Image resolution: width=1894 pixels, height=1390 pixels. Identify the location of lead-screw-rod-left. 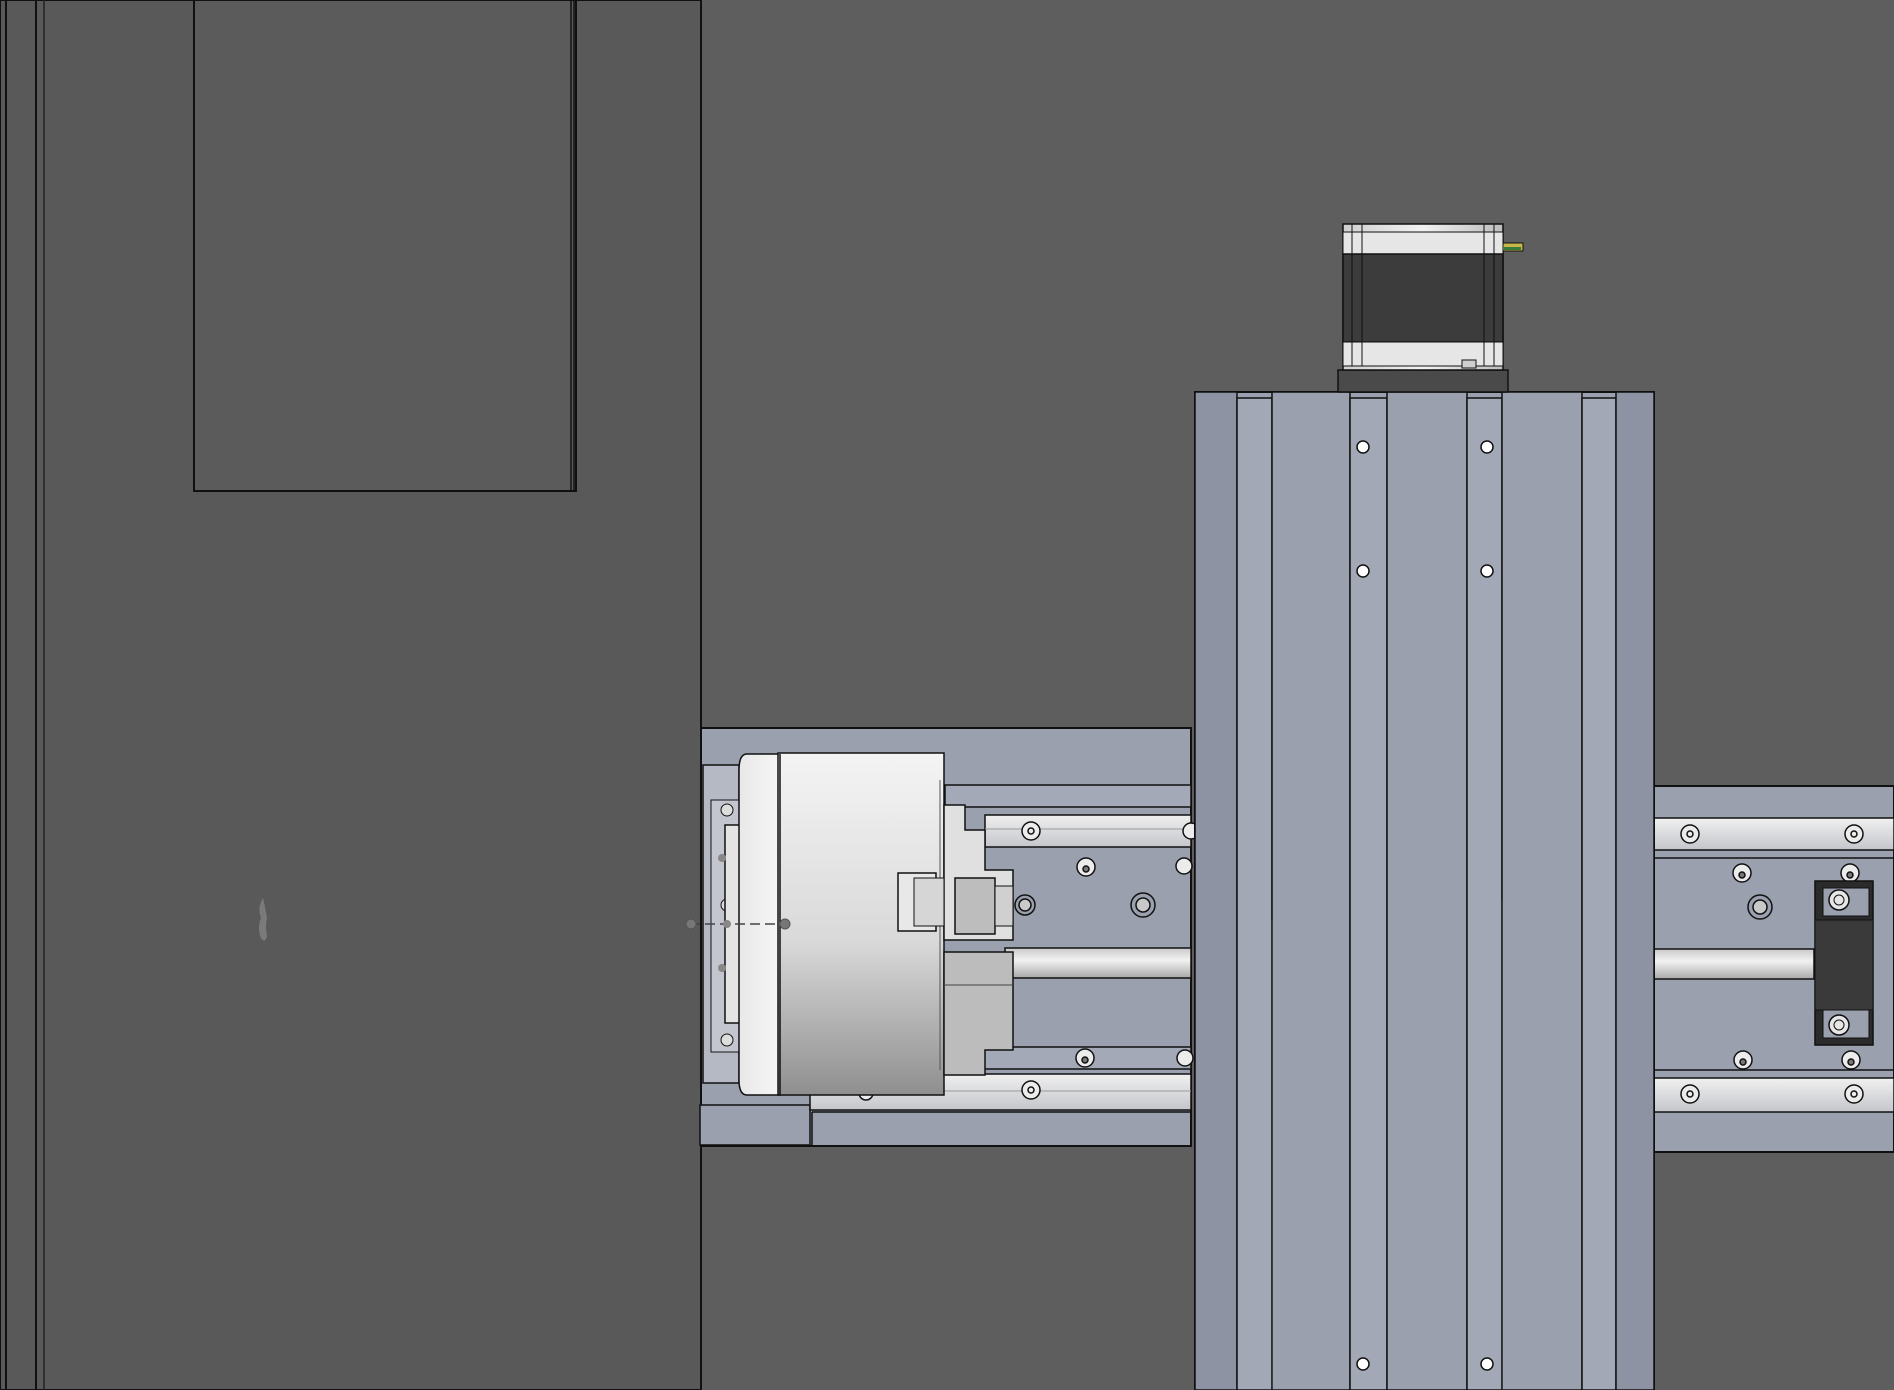
(1098, 963).